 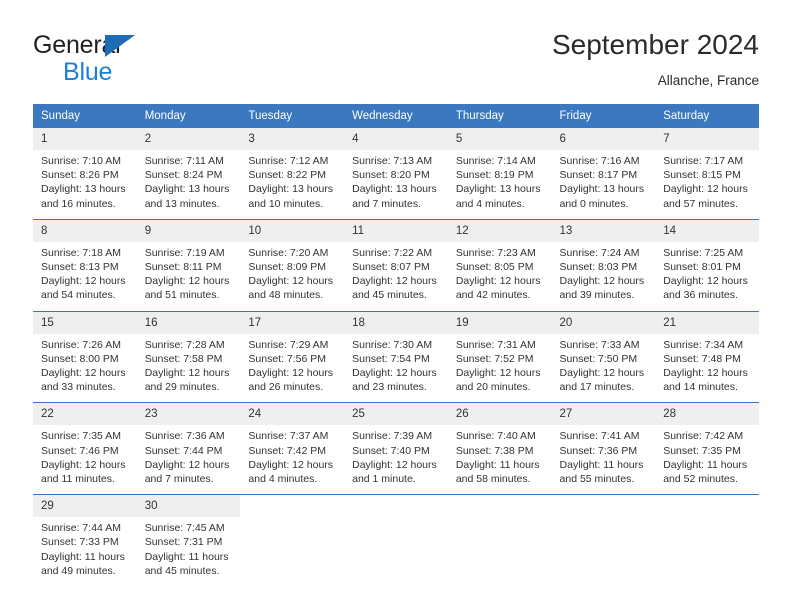 I want to click on sunset-text: Sunset: 8:09 PM, so click(x=287, y=267).